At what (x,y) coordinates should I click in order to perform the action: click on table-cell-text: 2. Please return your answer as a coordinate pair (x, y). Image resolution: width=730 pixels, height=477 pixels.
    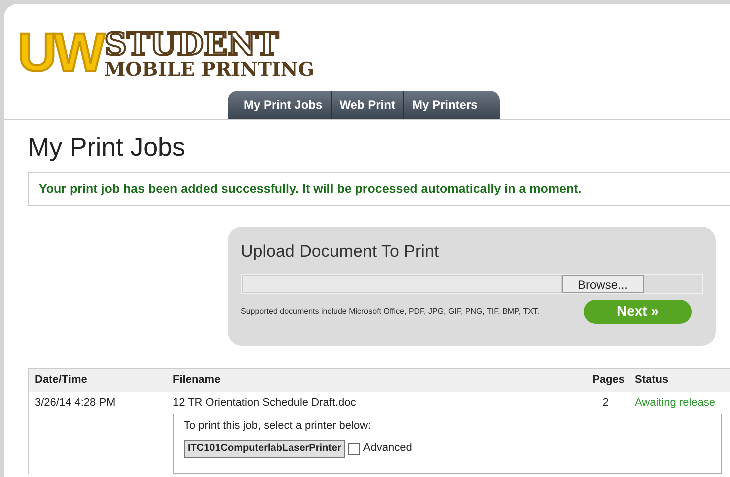
    Looking at the image, I should click on (605, 403).